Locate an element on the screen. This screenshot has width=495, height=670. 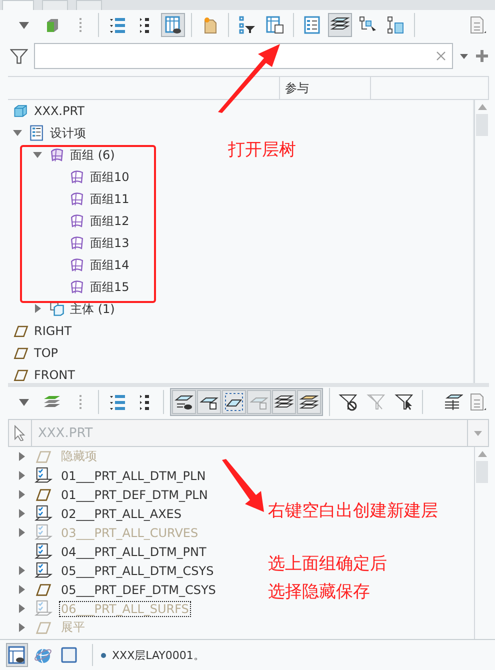
feature-list-icon is located at coordinates (37, 133).